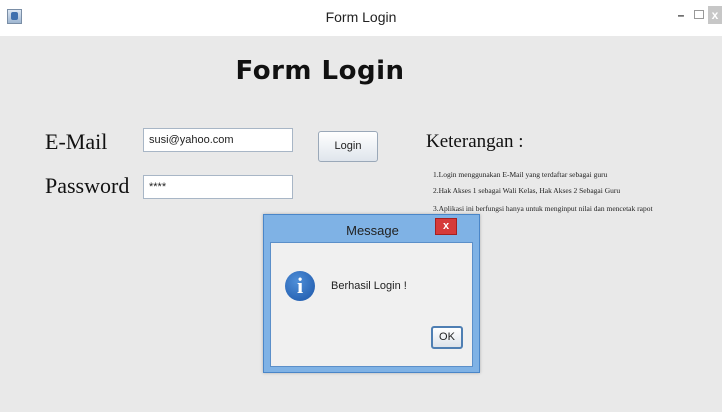 The image size is (722, 412). What do you see at coordinates (447, 337) in the screenshot?
I see `ok-button: OK` at bounding box center [447, 337].